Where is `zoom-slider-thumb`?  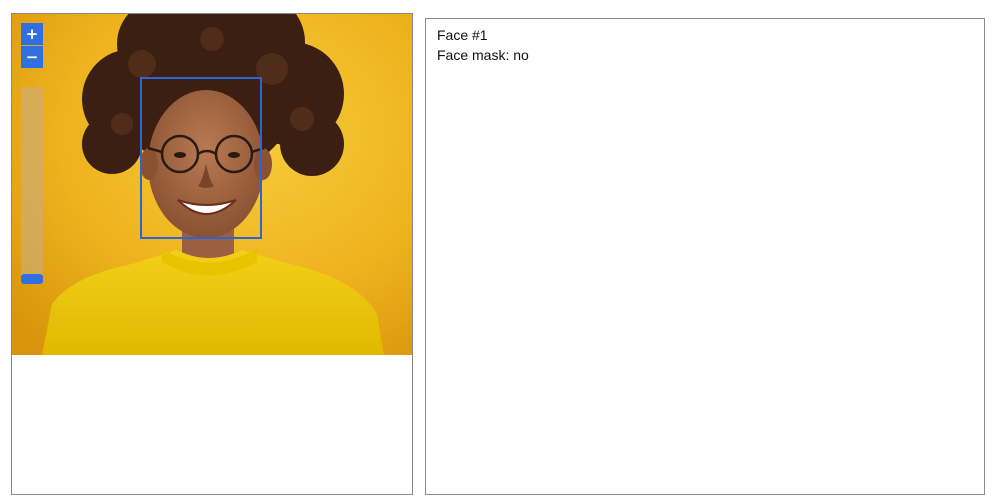
zoom-slider-thumb is located at coordinates (32, 279).